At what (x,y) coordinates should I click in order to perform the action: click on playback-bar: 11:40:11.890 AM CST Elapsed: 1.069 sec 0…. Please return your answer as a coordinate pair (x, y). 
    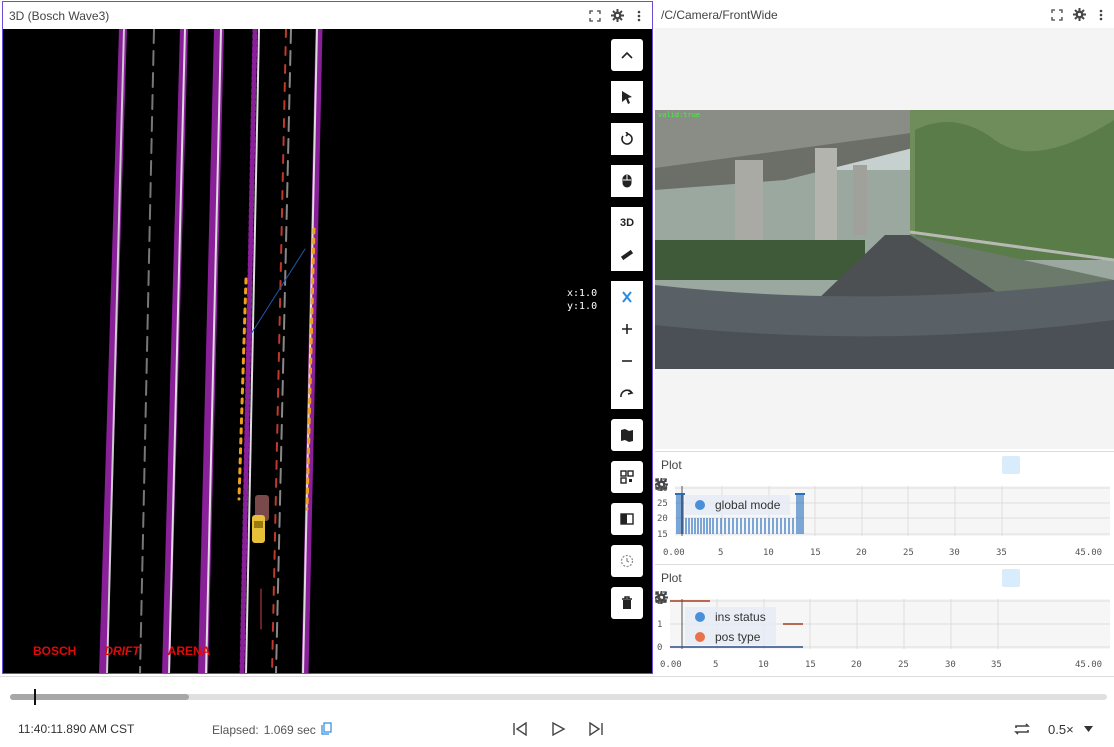
    Looking at the image, I should click on (557, 711).